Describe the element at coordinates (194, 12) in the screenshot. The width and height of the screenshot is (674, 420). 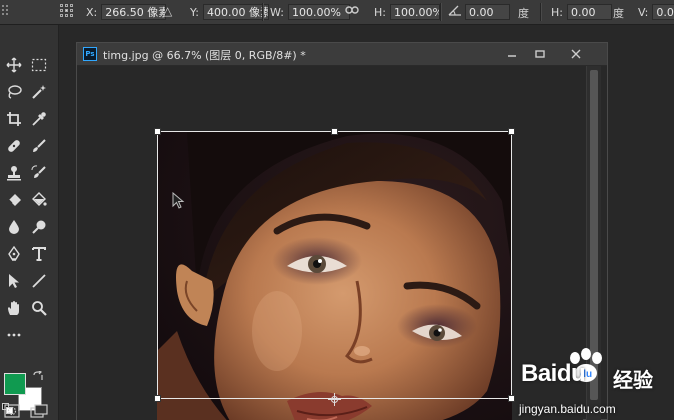
I see `y-label: Y:` at that location.